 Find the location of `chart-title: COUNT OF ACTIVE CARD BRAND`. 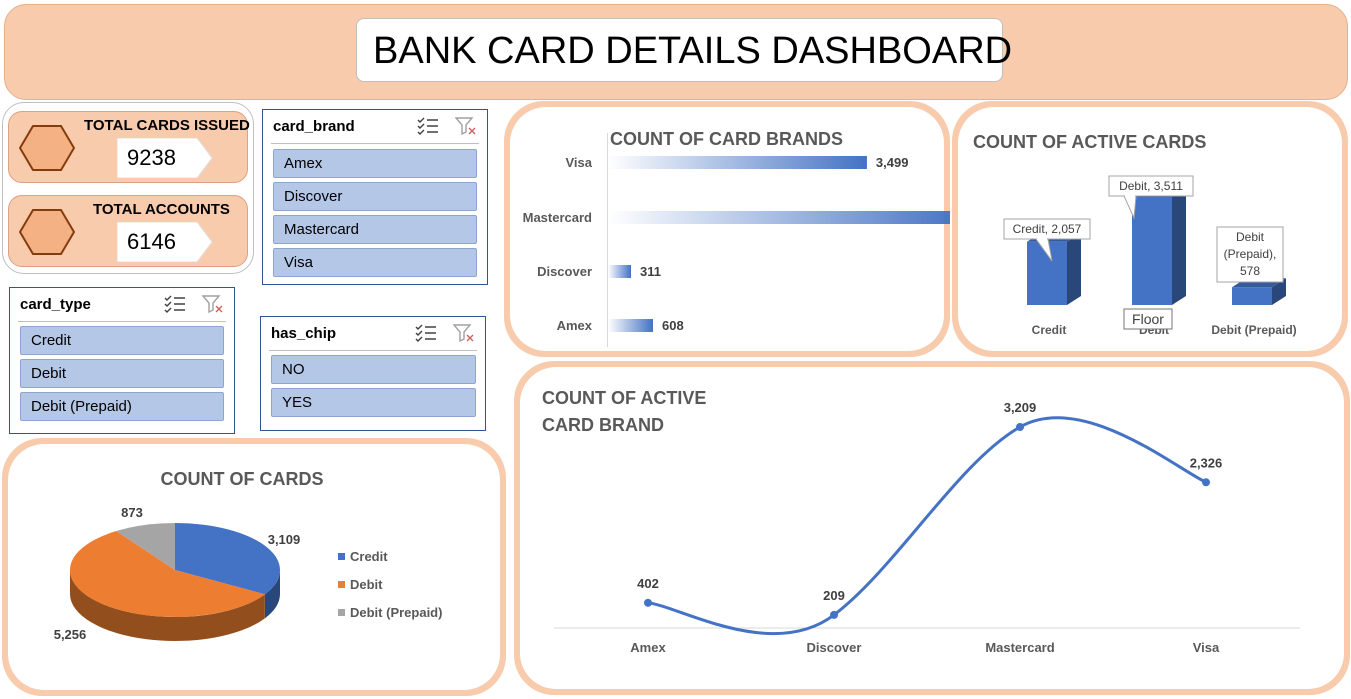

chart-title: COUNT OF ACTIVE CARD BRAND is located at coordinates (626, 411).